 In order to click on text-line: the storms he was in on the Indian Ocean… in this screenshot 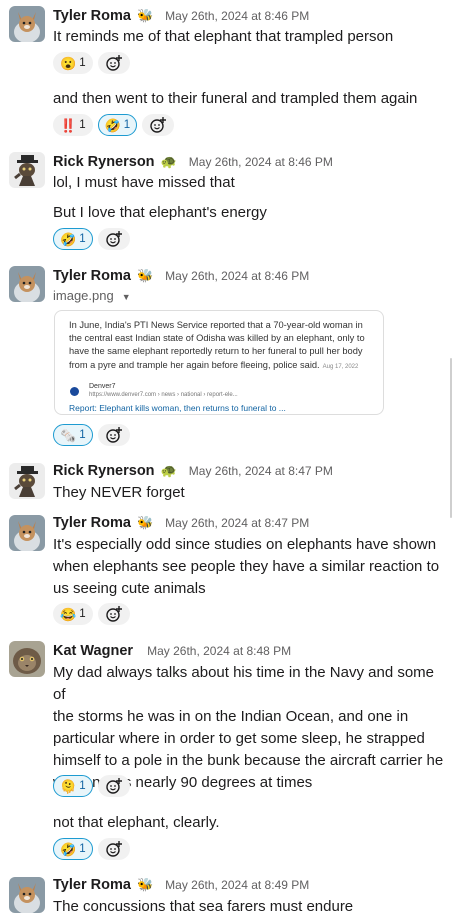, I will do `click(231, 716)`.